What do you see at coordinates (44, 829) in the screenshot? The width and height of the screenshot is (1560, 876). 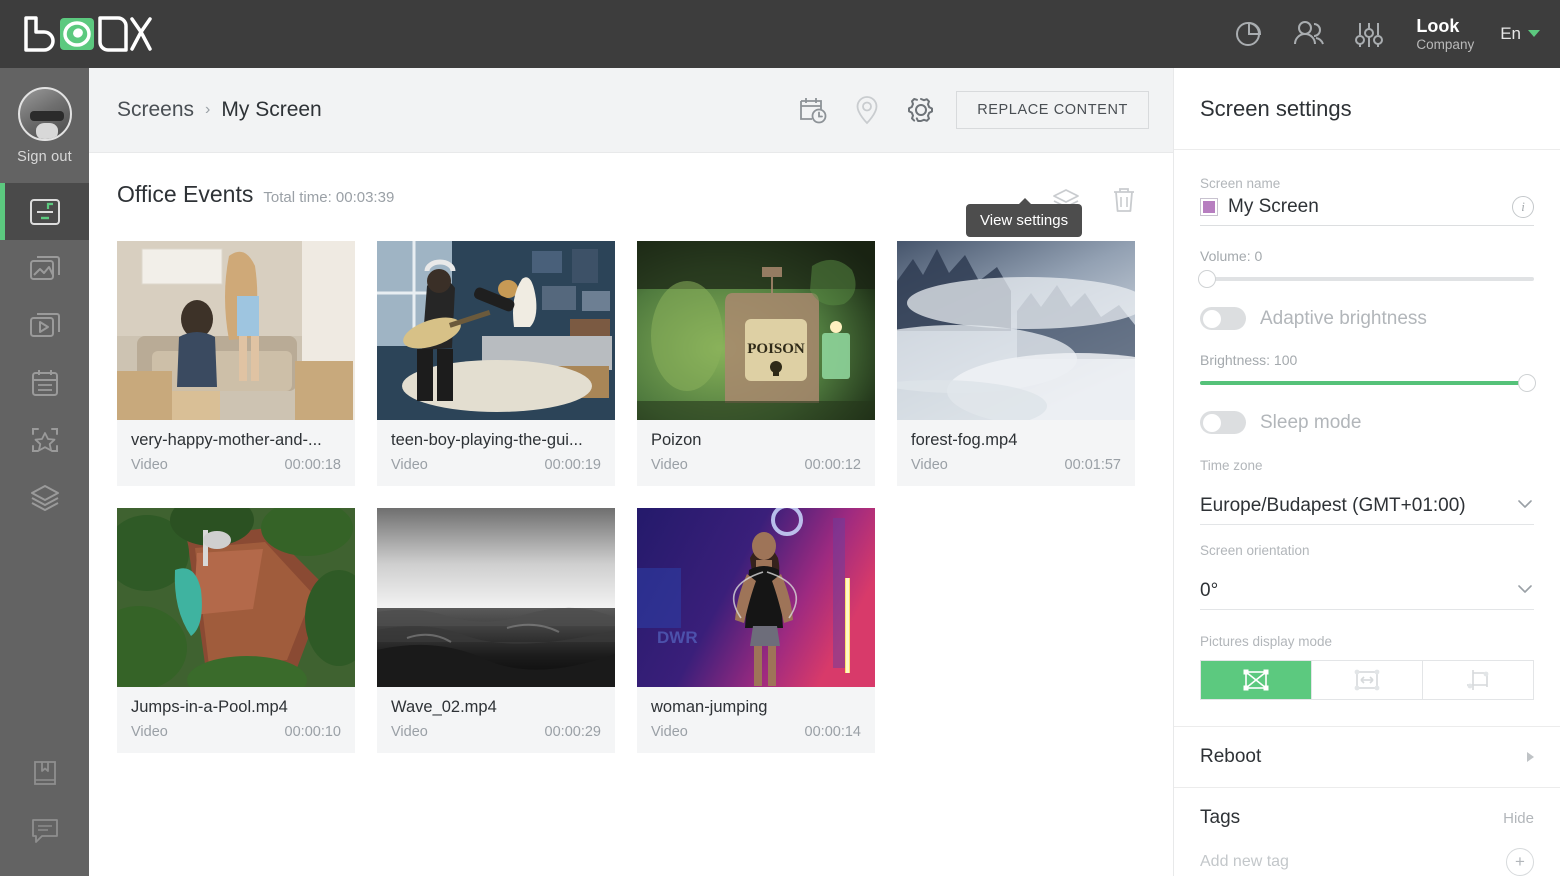 I see `sidebar-item-support-chat` at bounding box center [44, 829].